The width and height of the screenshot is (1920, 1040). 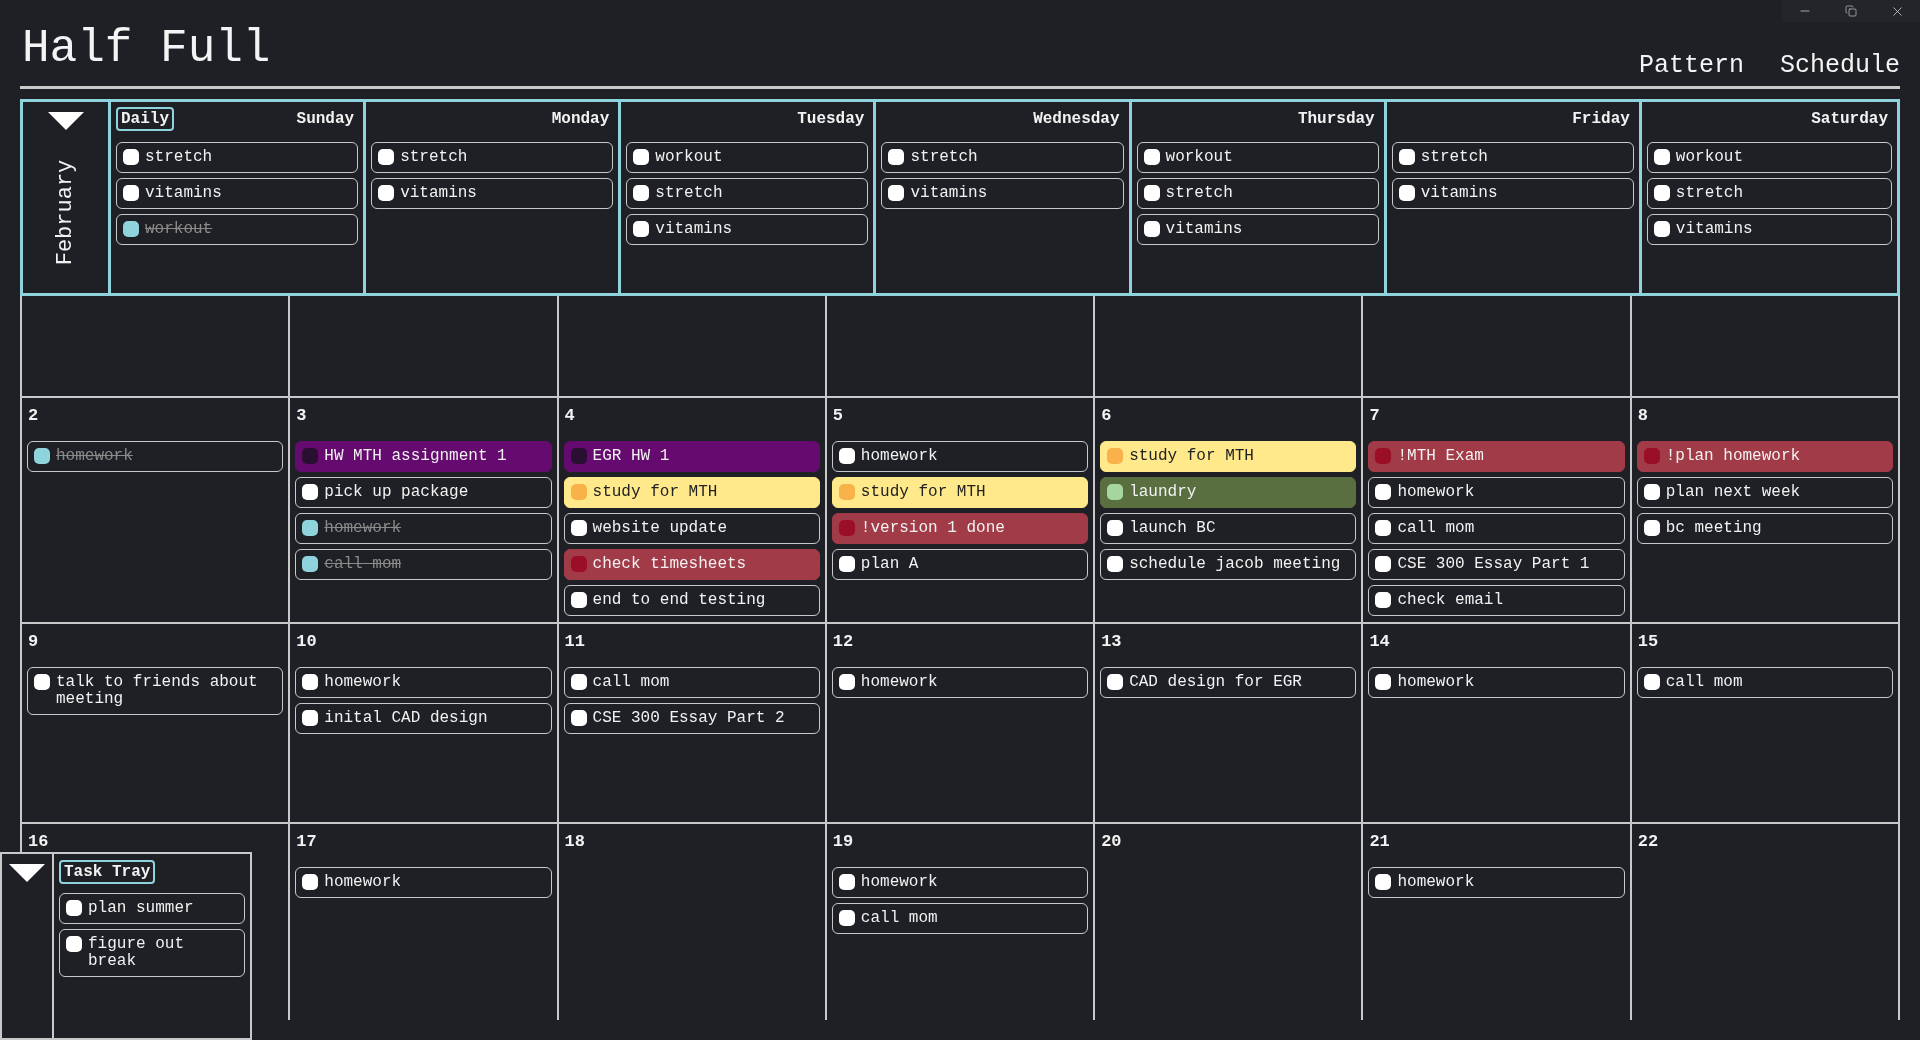 I want to click on task-item: plan next week, so click(x=1764, y=492).